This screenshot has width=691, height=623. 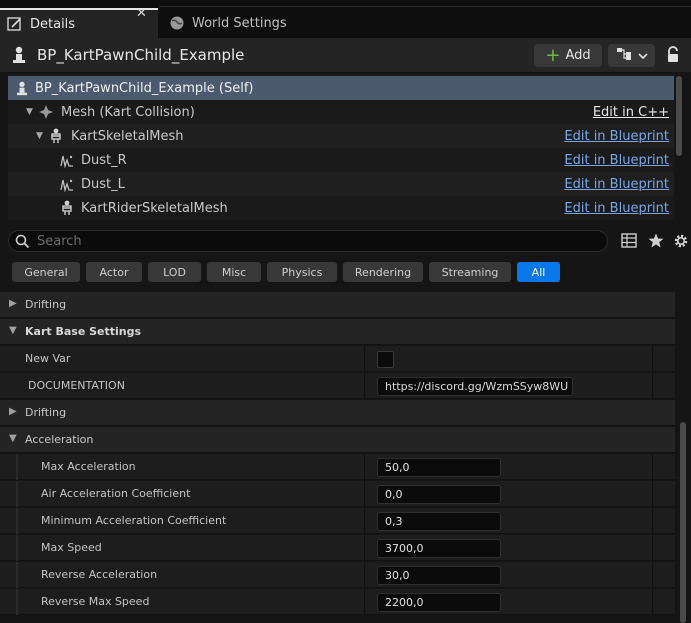 I want to click on documentation-field: https://discord.gg/WzmSSyw8WU, so click(x=475, y=386).